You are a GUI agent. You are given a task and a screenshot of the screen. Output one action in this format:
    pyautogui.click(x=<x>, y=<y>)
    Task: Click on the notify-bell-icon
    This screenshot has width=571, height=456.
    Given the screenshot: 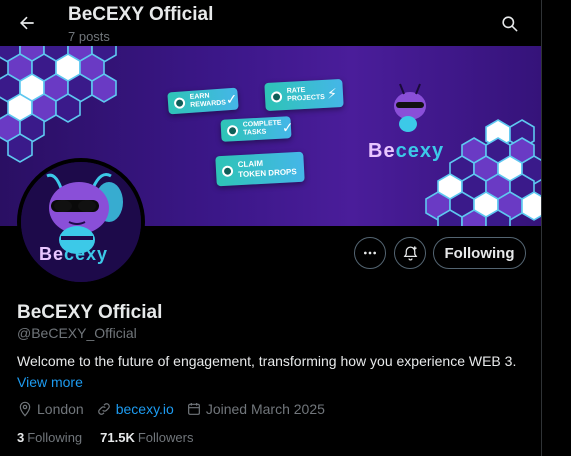 What is the action you would take?
    pyautogui.click(x=410, y=252)
    